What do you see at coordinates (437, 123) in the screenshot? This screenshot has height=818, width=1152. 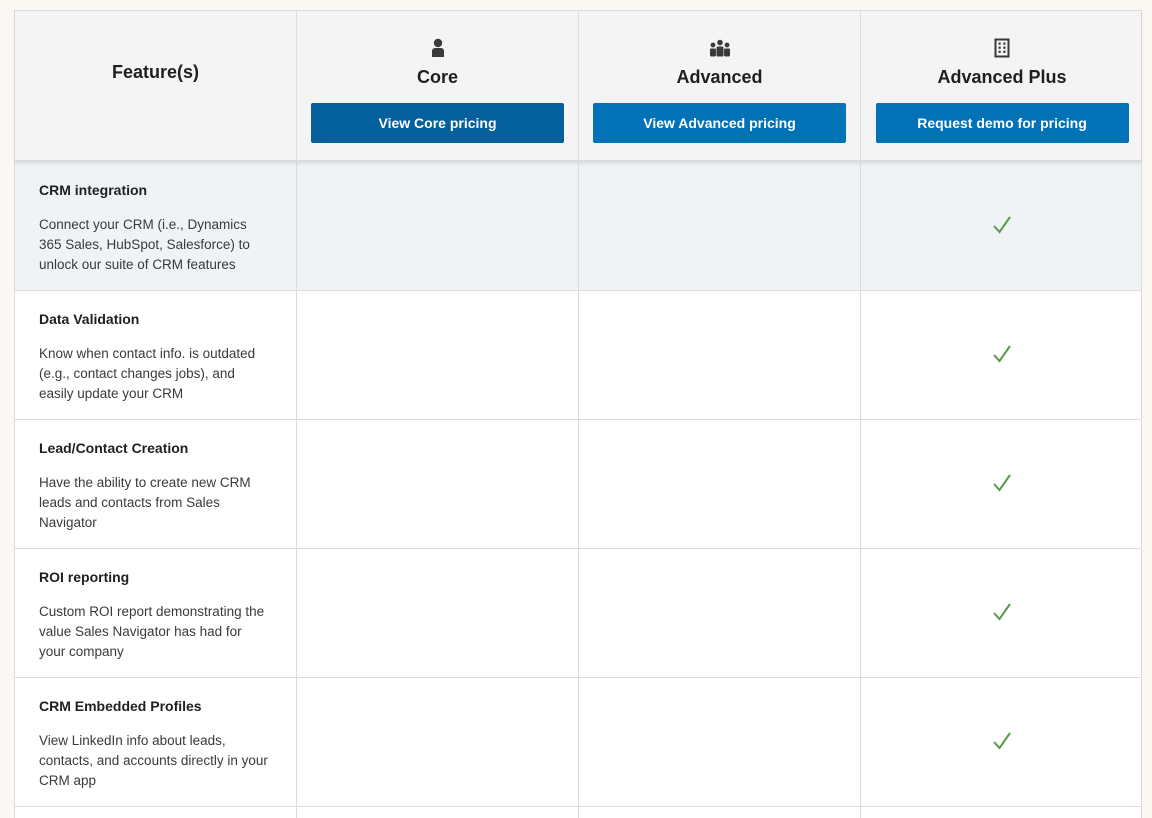 I see `view-core-pricing-button: View Core pricing` at bounding box center [437, 123].